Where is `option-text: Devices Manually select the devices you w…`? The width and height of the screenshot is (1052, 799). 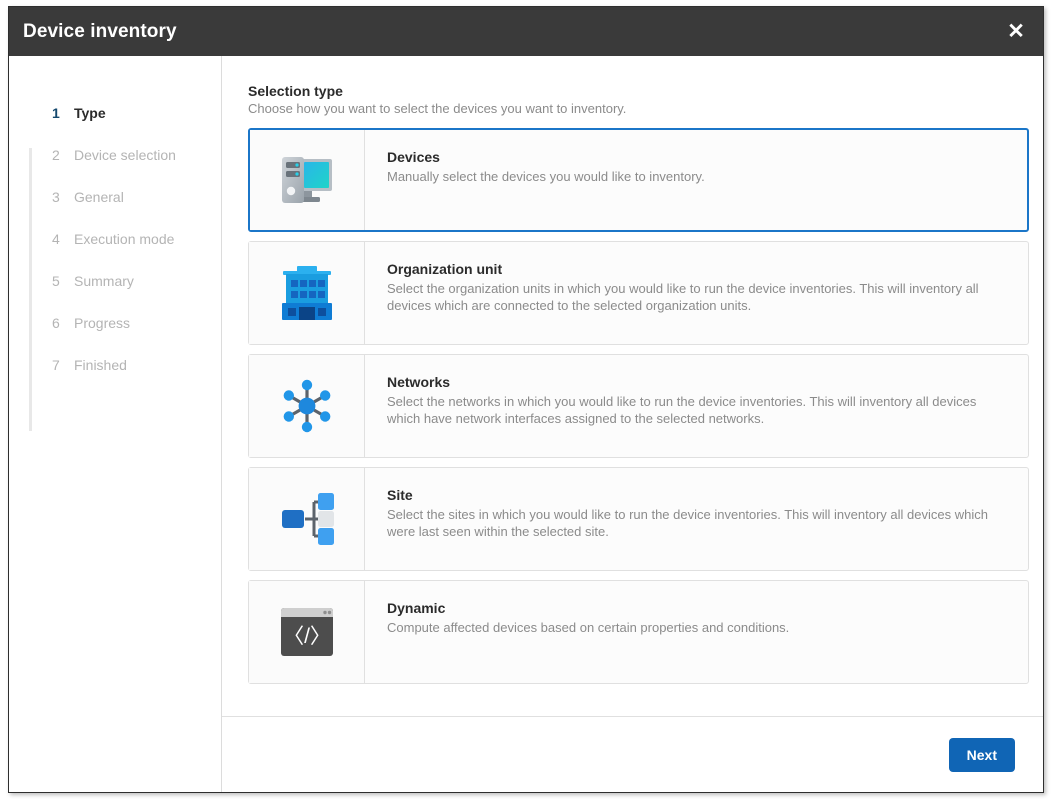 option-text: Devices Manually select the devices you w… is located at coordinates (696, 180).